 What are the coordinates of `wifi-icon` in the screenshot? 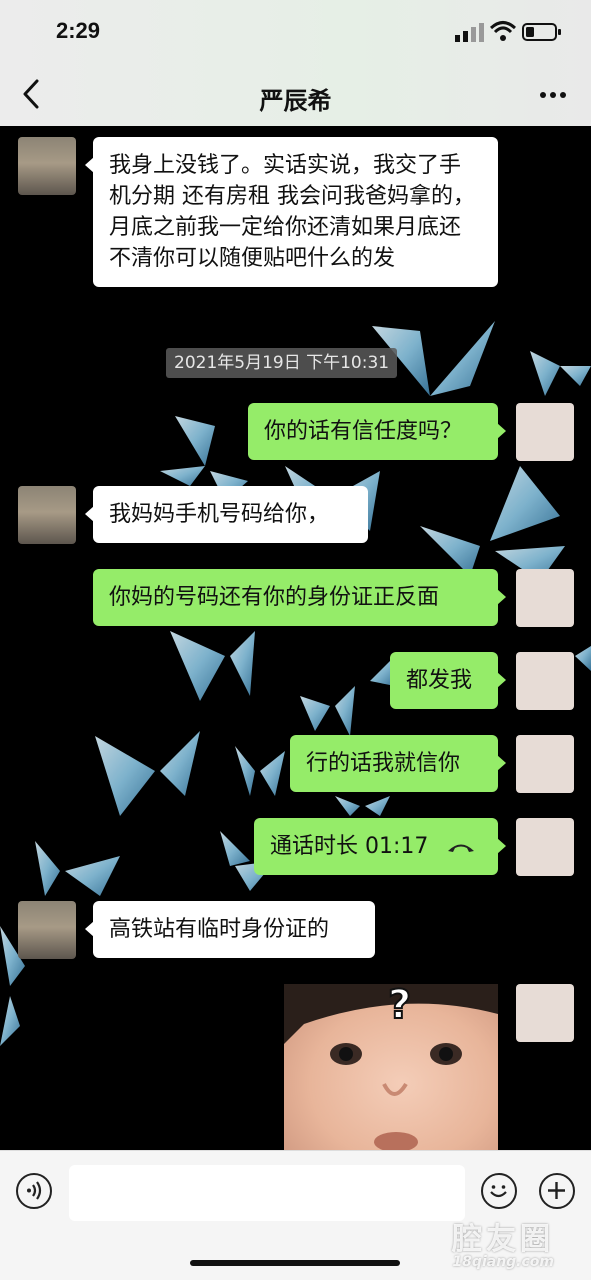 It's located at (503, 31).